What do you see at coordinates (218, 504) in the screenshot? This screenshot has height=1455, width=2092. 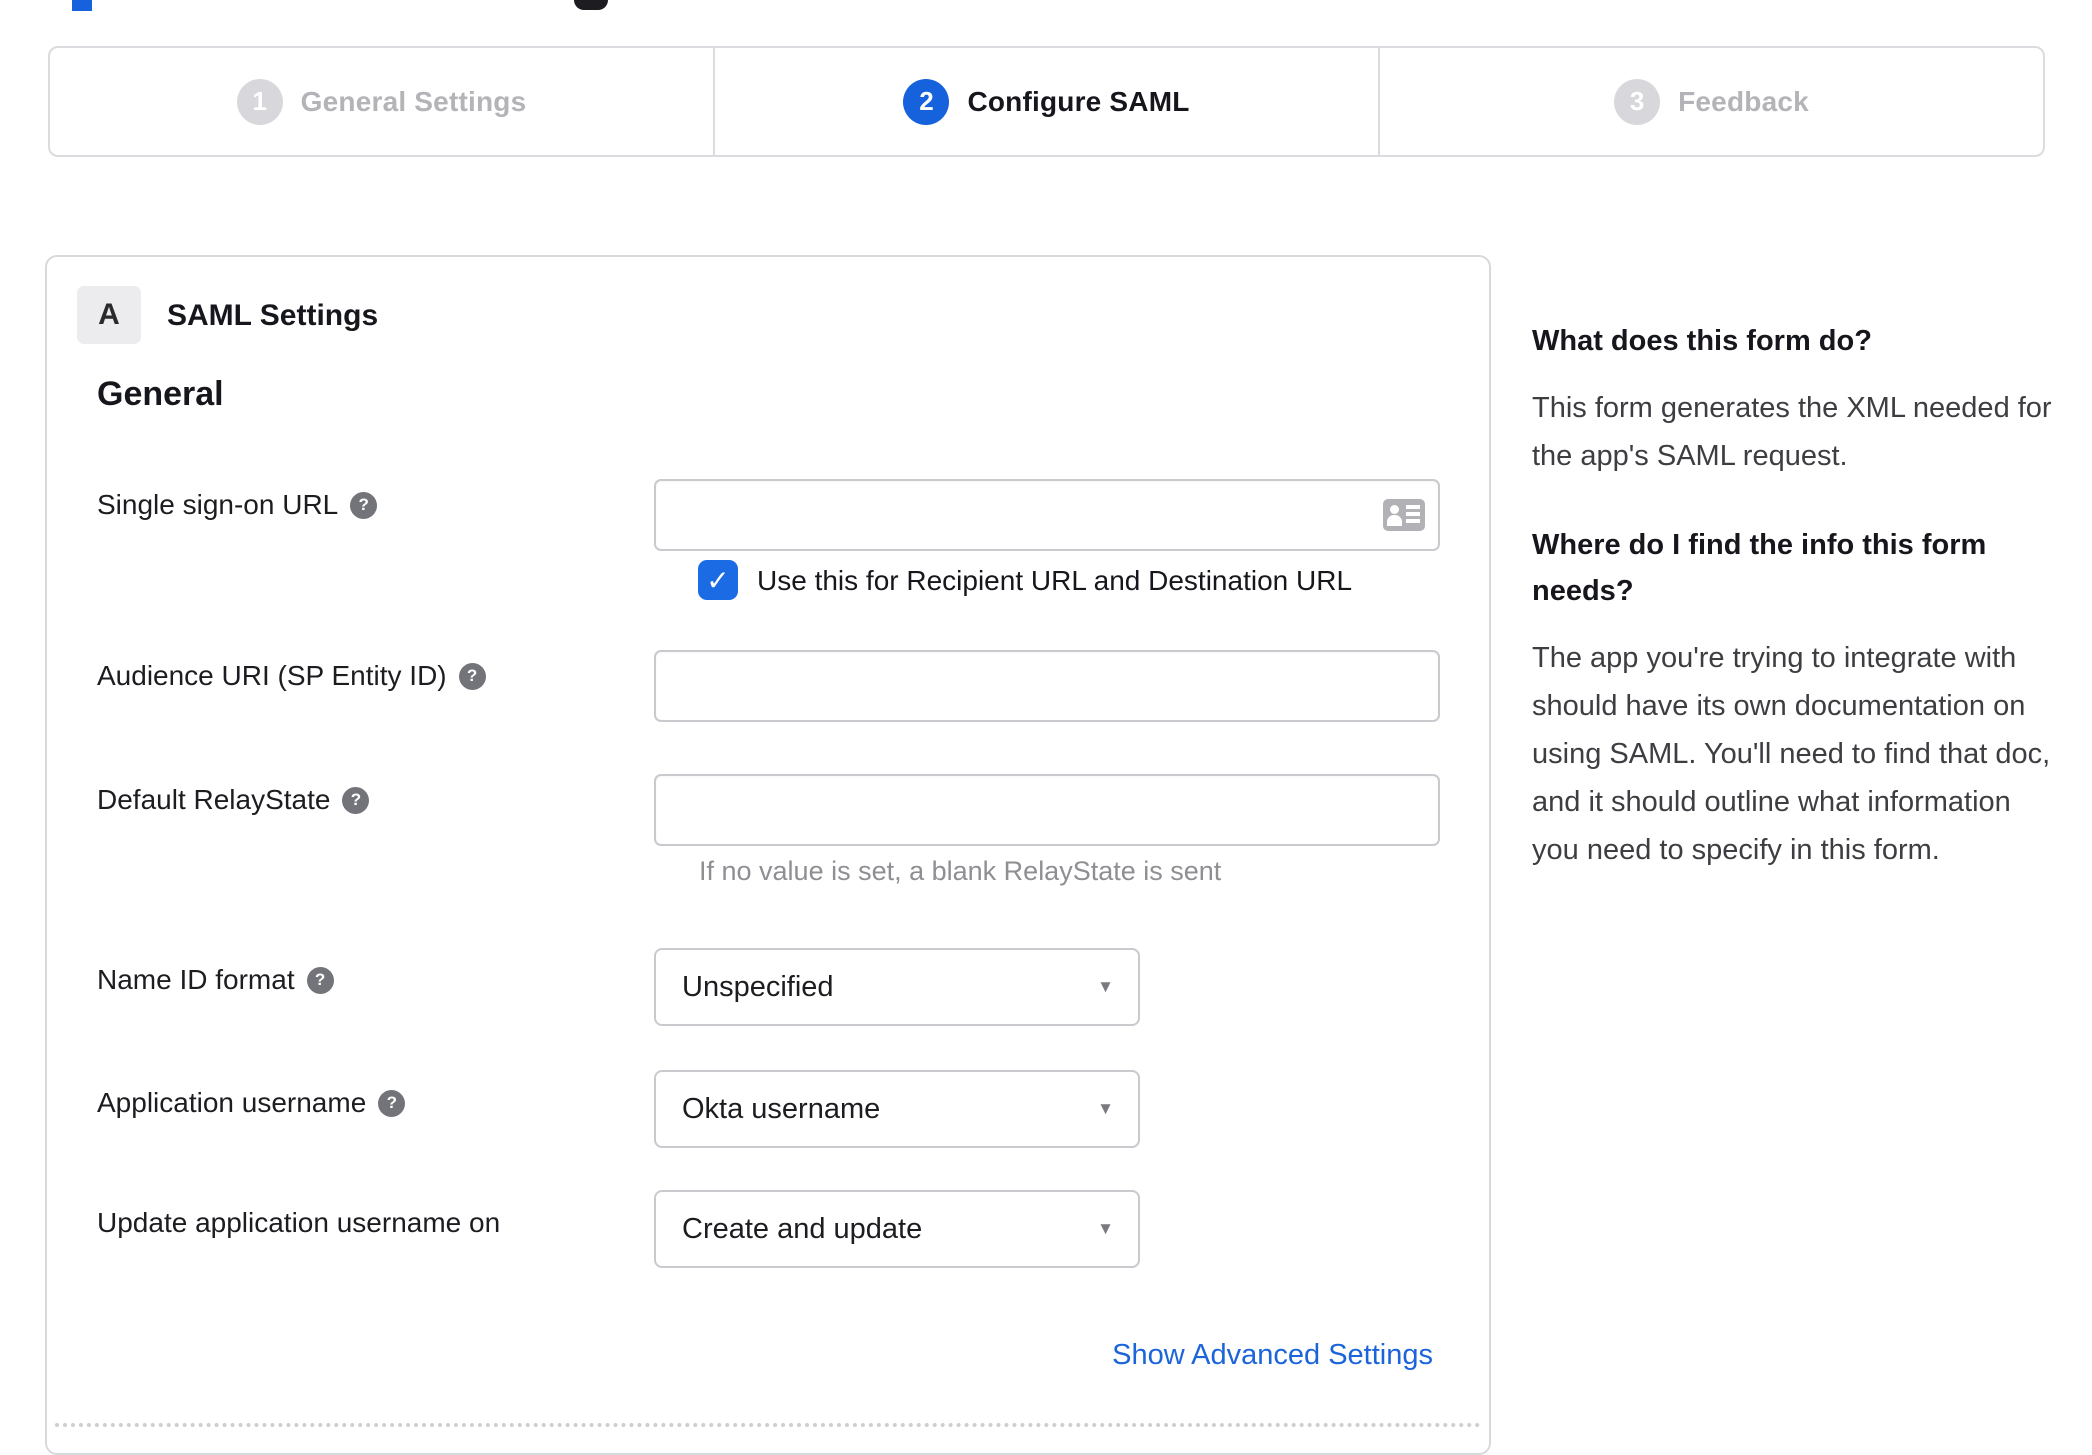 I see `sso-url-label-text: Single sign-on URL` at bounding box center [218, 504].